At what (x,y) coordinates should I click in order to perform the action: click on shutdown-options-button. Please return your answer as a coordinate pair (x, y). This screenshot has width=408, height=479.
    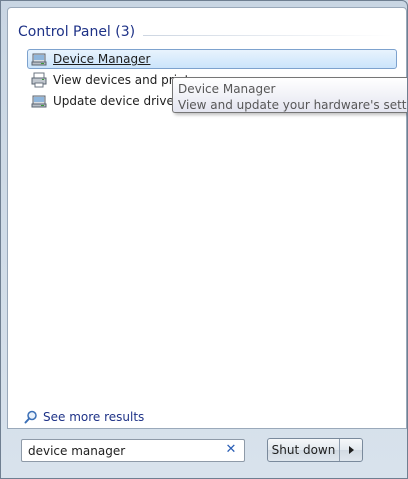
    Looking at the image, I should click on (350, 450).